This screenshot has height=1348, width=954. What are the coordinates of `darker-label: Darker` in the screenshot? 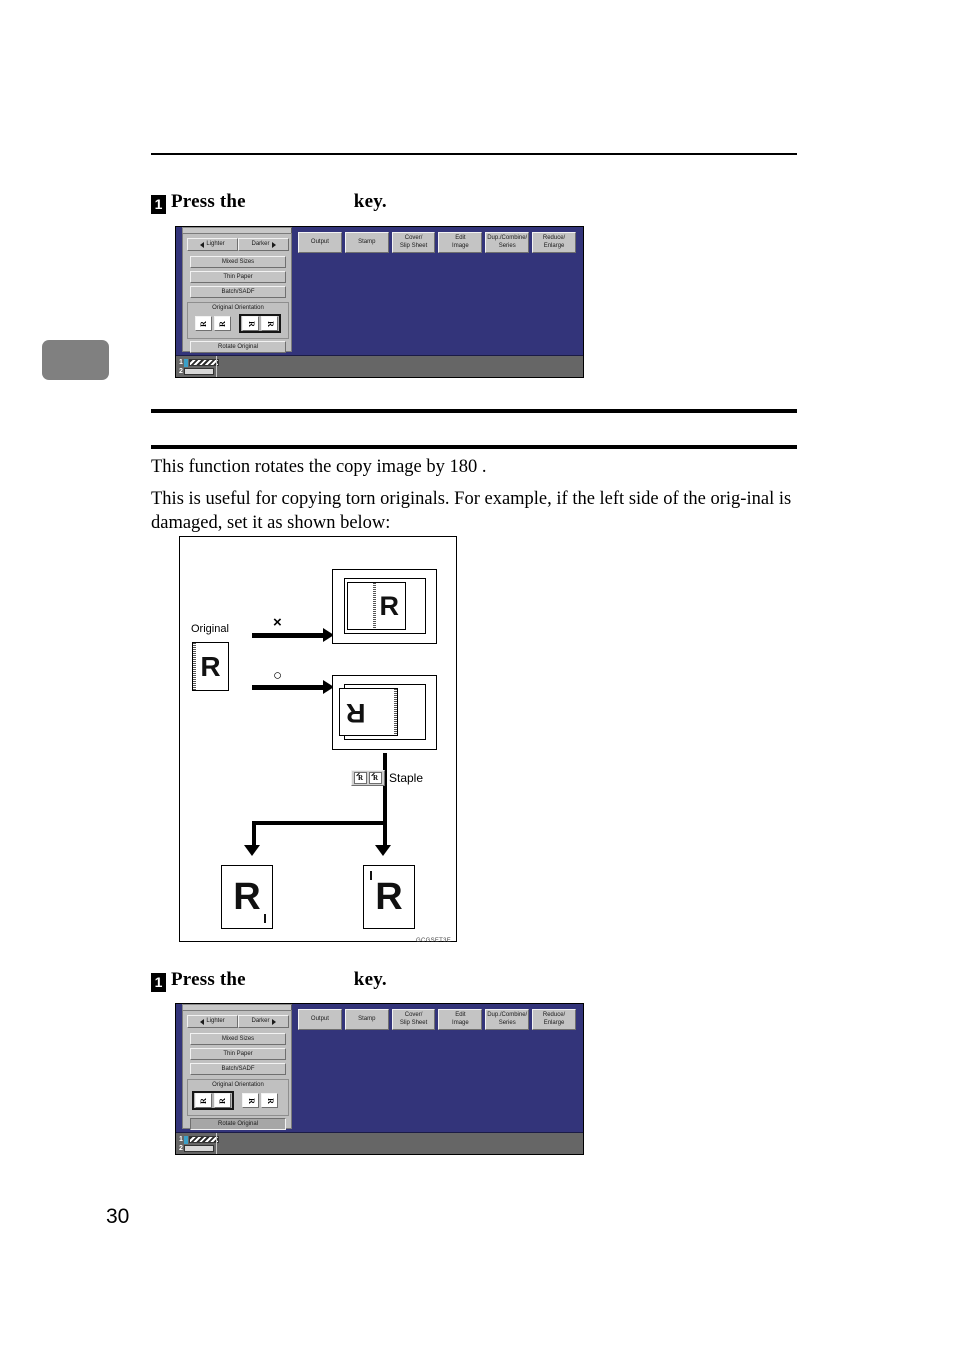 It's located at (260, 244).